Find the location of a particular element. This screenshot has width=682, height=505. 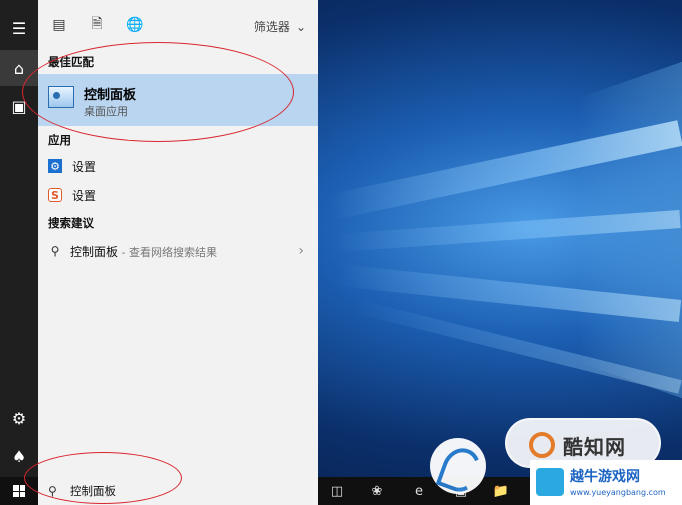

suggestion-subtext: - 查看网络搜索结果 is located at coordinates (167, 252).